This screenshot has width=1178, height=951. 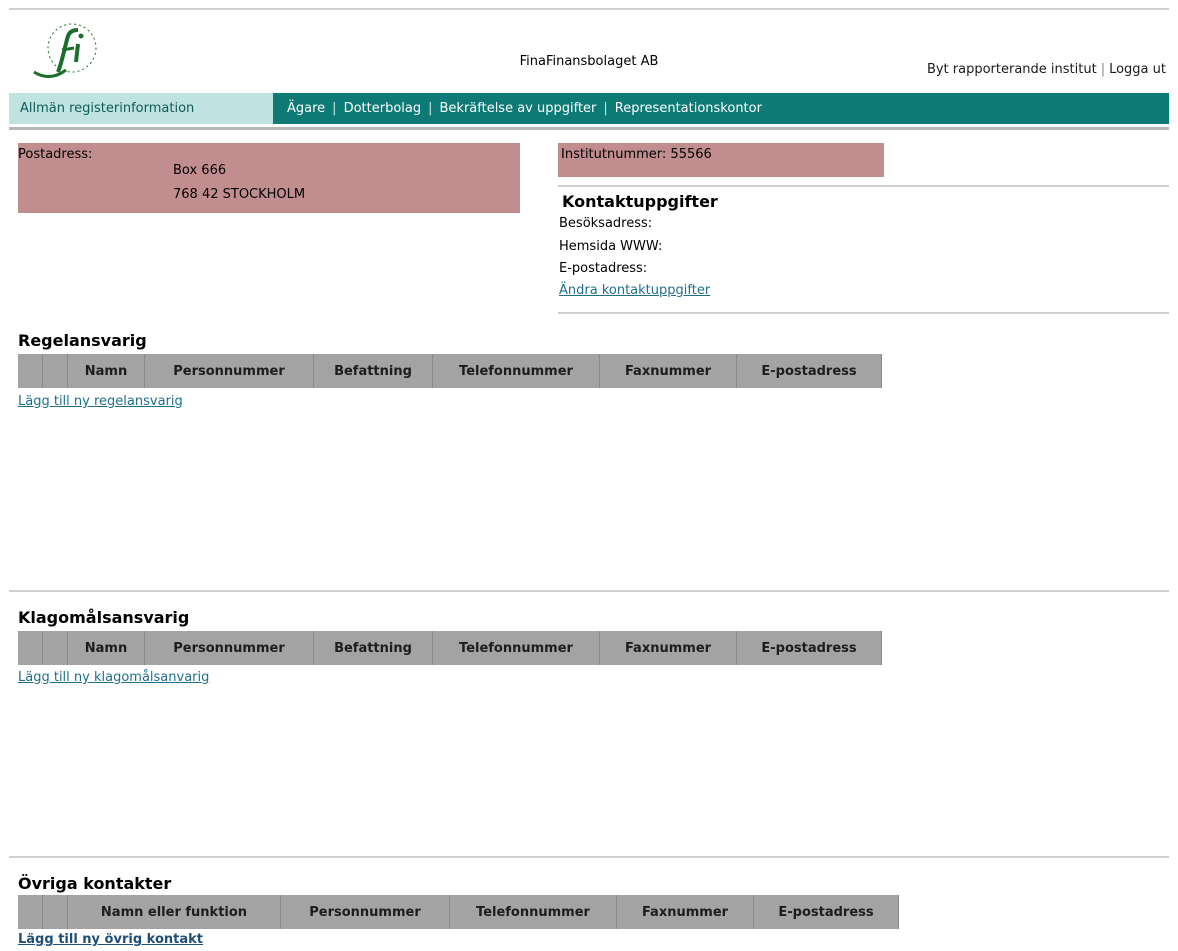 What do you see at coordinates (113, 677) in the screenshot?
I see `add-complaints-link: Lägg till ny klagomålsanvarig` at bounding box center [113, 677].